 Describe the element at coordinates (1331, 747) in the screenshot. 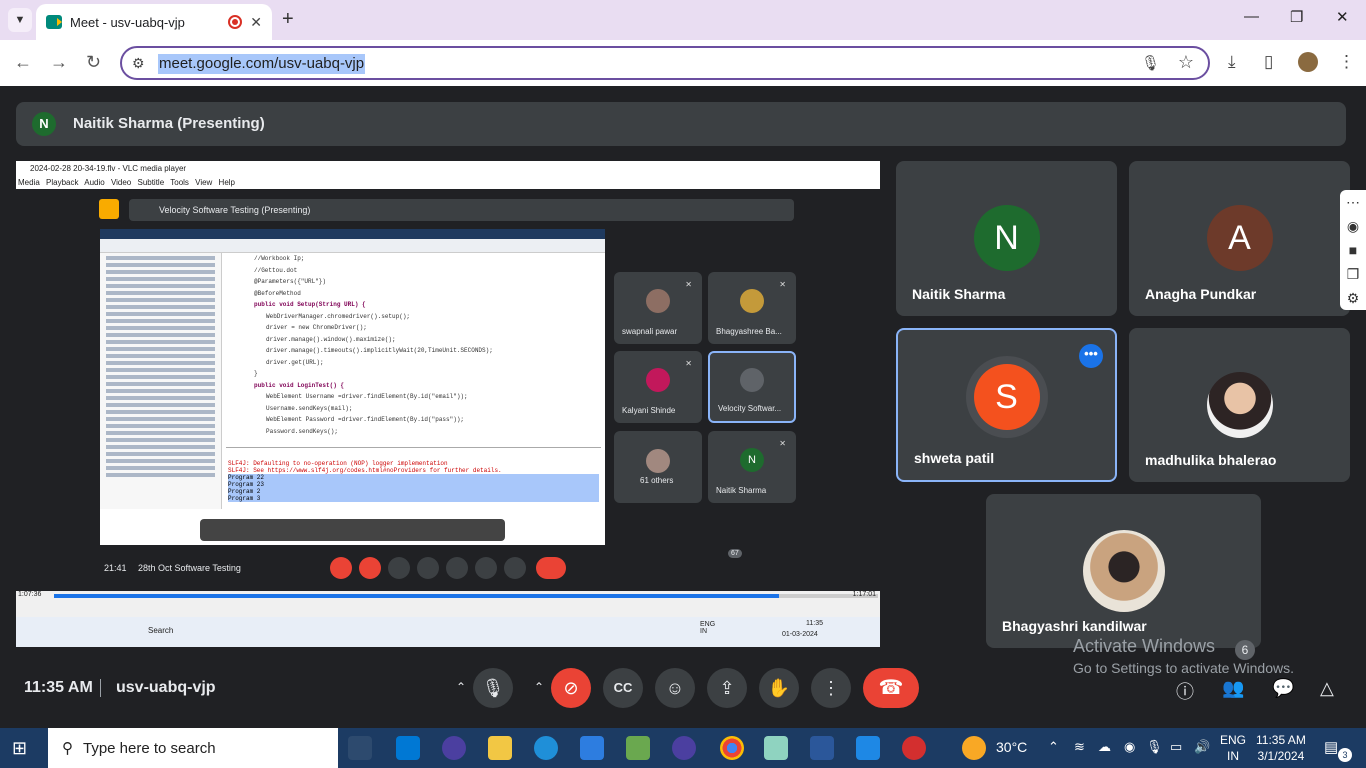

I see `notifications-icon: ▤` at that location.